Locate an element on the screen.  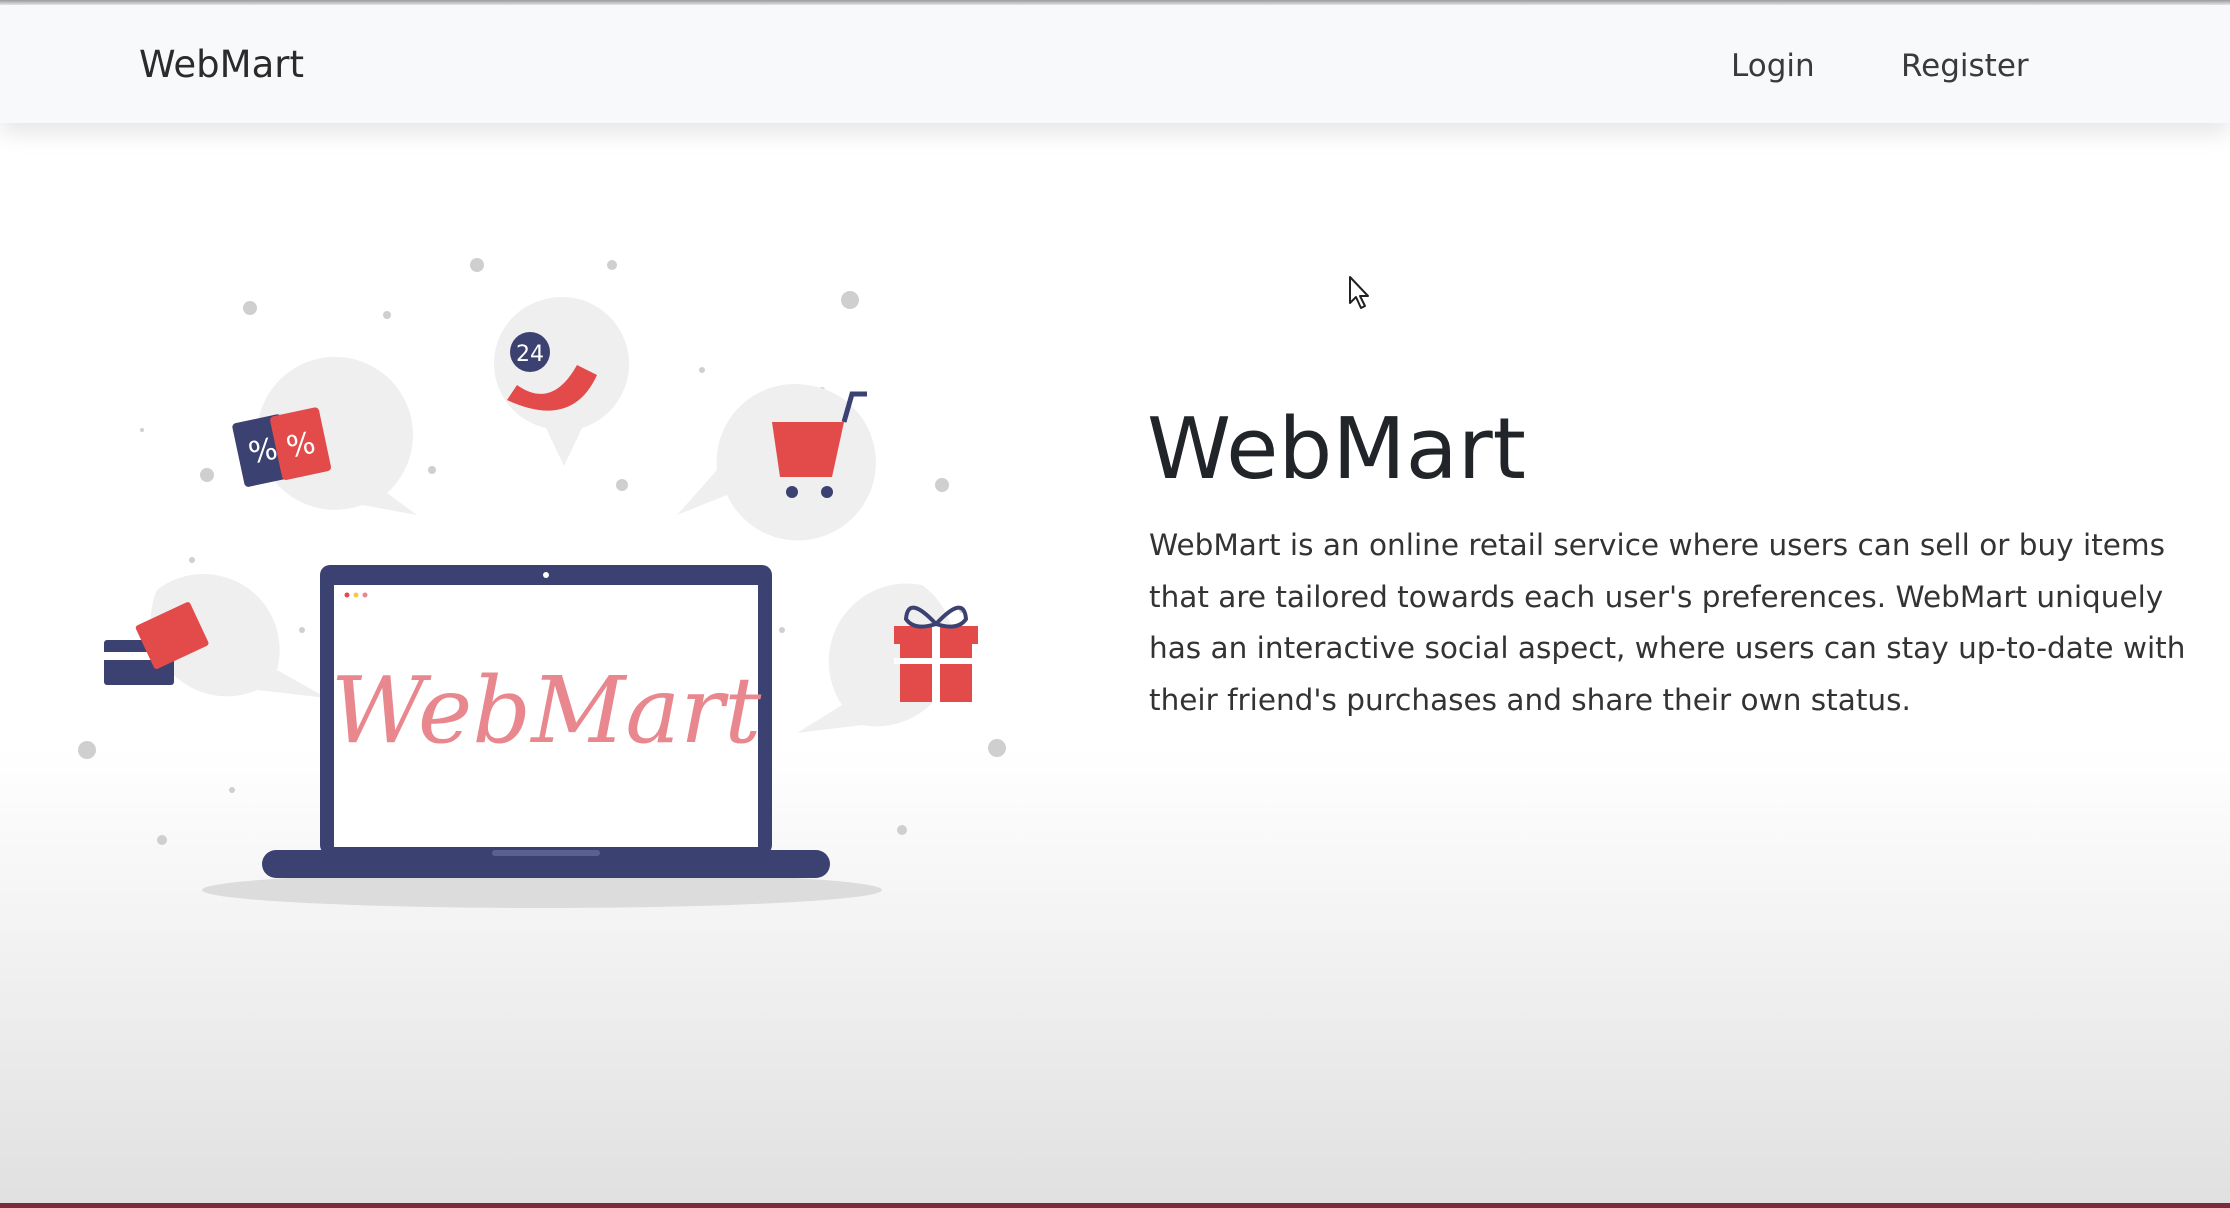
brand-link: WebMart is located at coordinates (221, 64).